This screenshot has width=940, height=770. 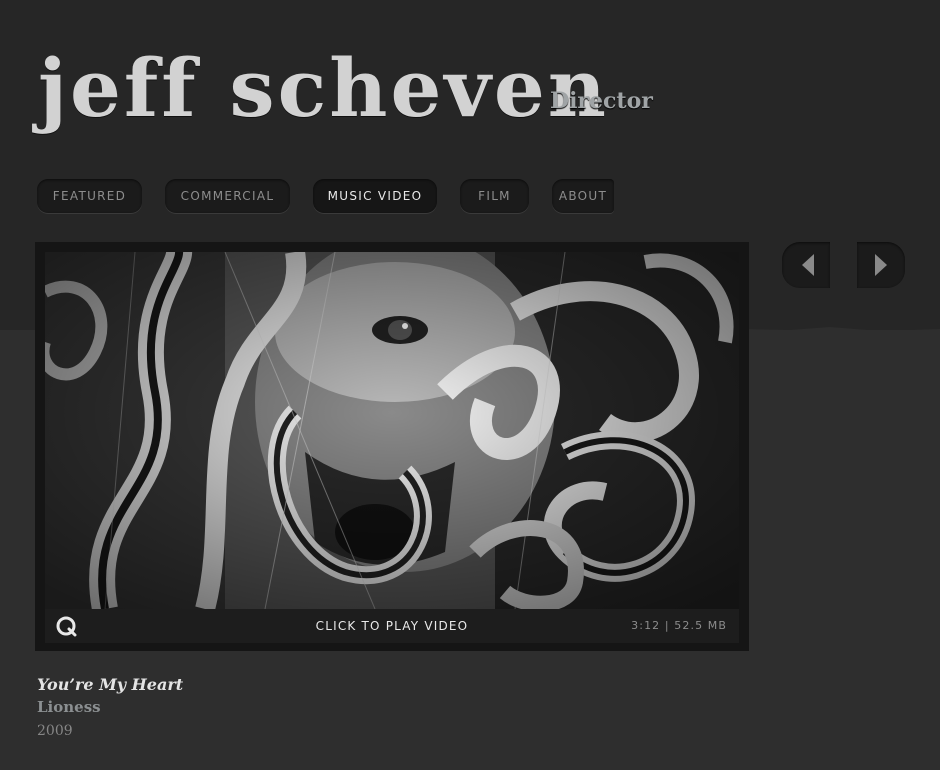 What do you see at coordinates (110, 684) in the screenshot?
I see `video-title: You’re My Heart` at bounding box center [110, 684].